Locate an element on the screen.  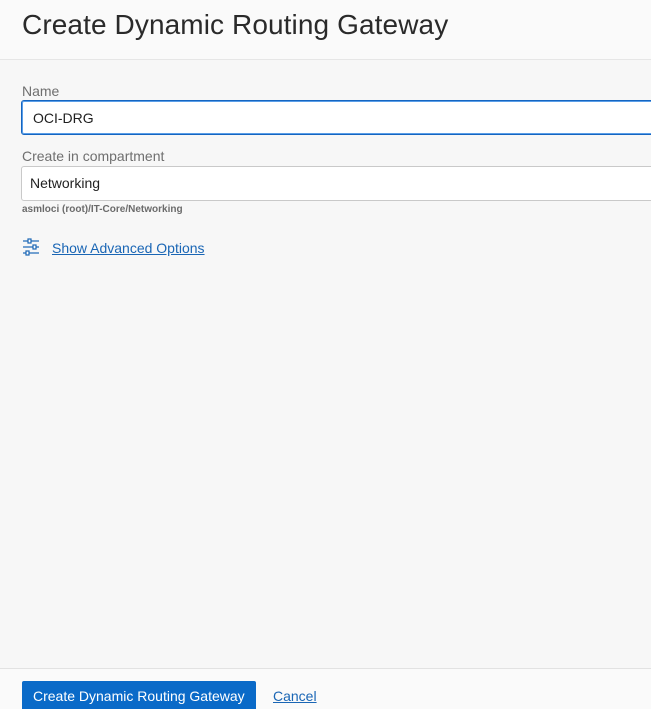
cancel-link: Cancel is located at coordinates (295, 696).